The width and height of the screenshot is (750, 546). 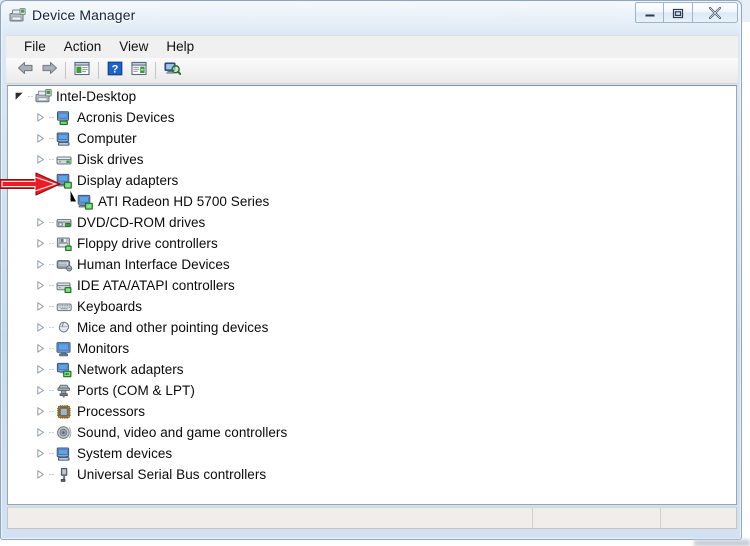 I want to click on show-hide-console-tree-button, so click(x=82, y=71).